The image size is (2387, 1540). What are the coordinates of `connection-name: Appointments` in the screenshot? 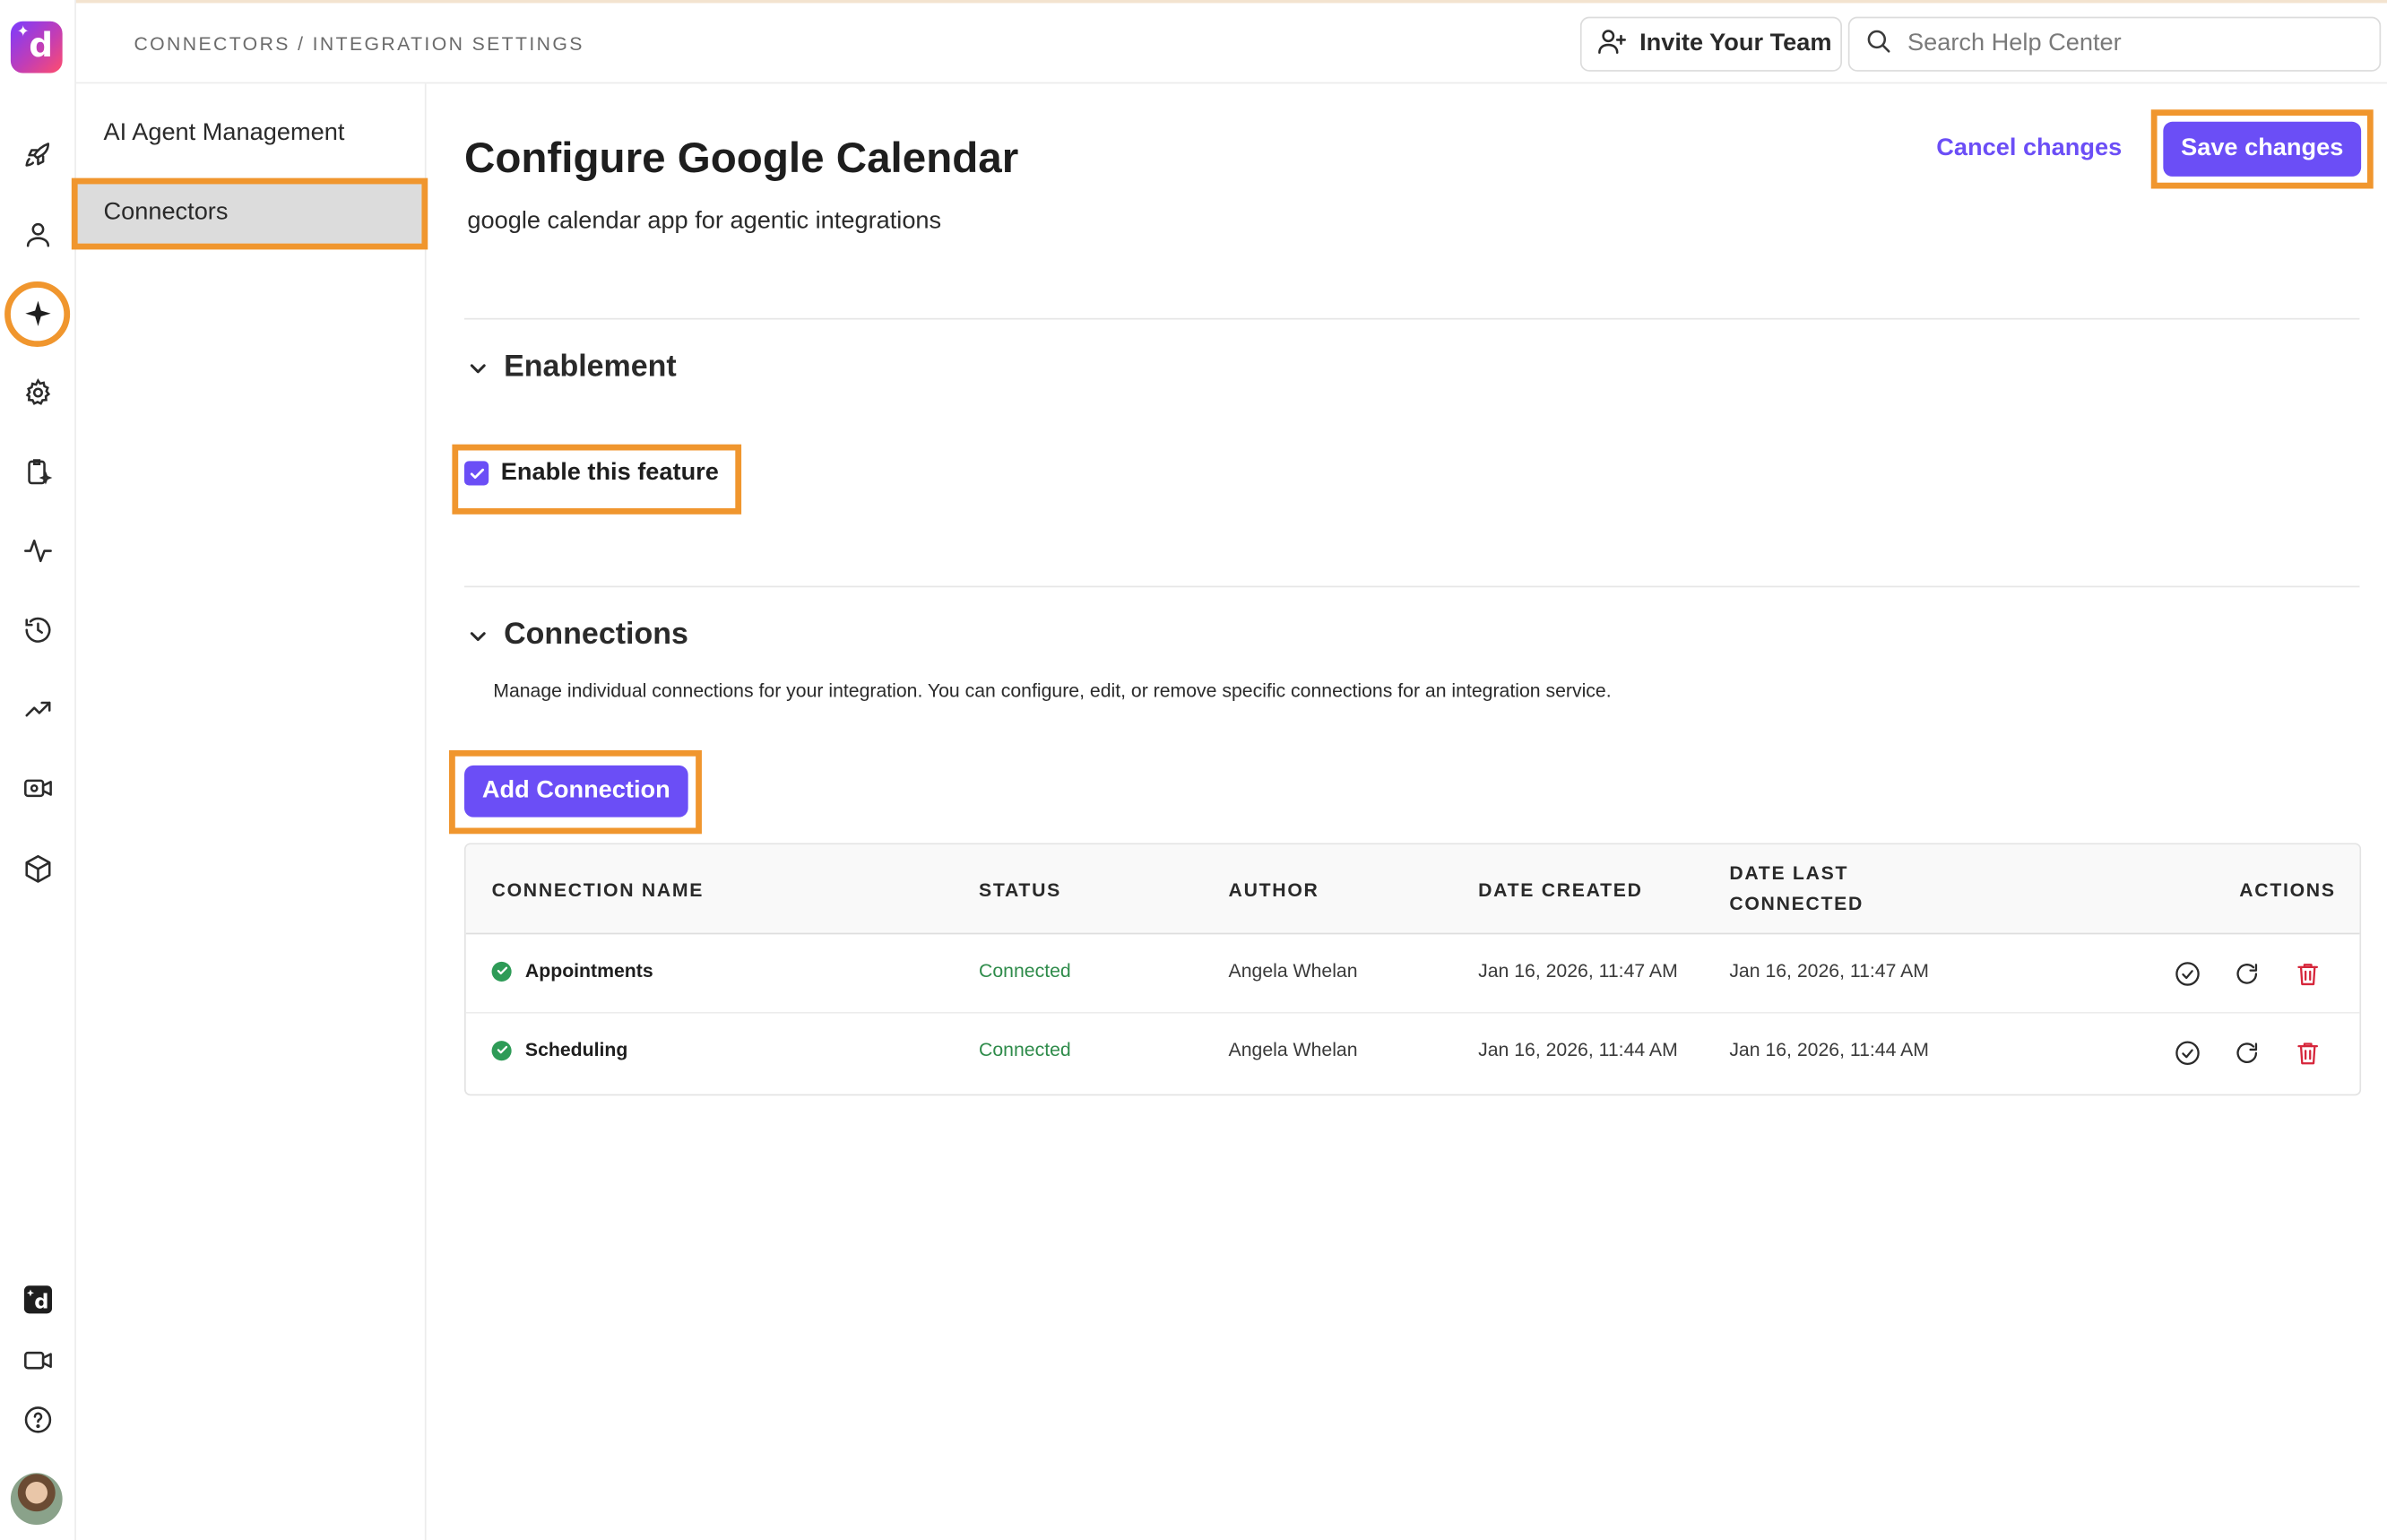 It's located at (589, 971).